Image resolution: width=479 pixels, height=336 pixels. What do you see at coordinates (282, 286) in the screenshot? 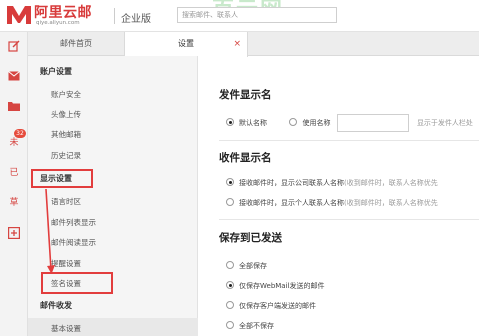
I see `label-save-webmail: 仅保存WebMail发送的邮件` at bounding box center [282, 286].